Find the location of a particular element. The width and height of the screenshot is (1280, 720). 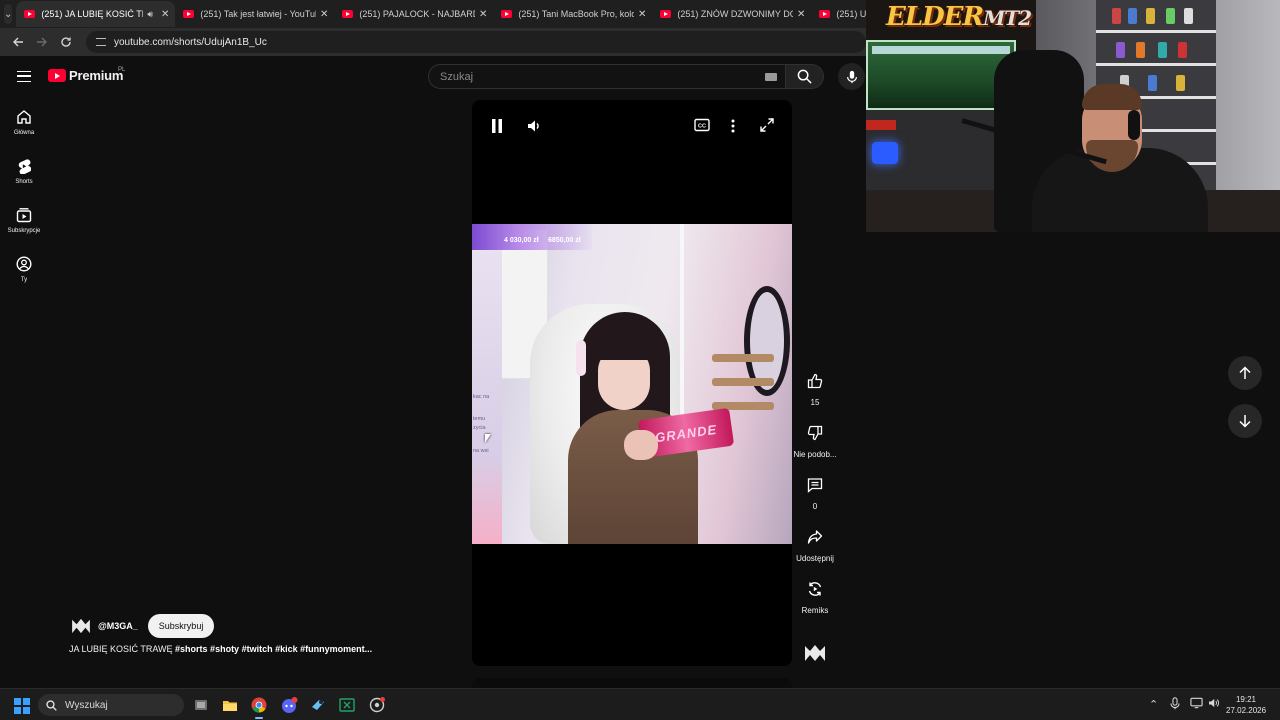

remix-button: Remiks is located at coordinates (815, 598).